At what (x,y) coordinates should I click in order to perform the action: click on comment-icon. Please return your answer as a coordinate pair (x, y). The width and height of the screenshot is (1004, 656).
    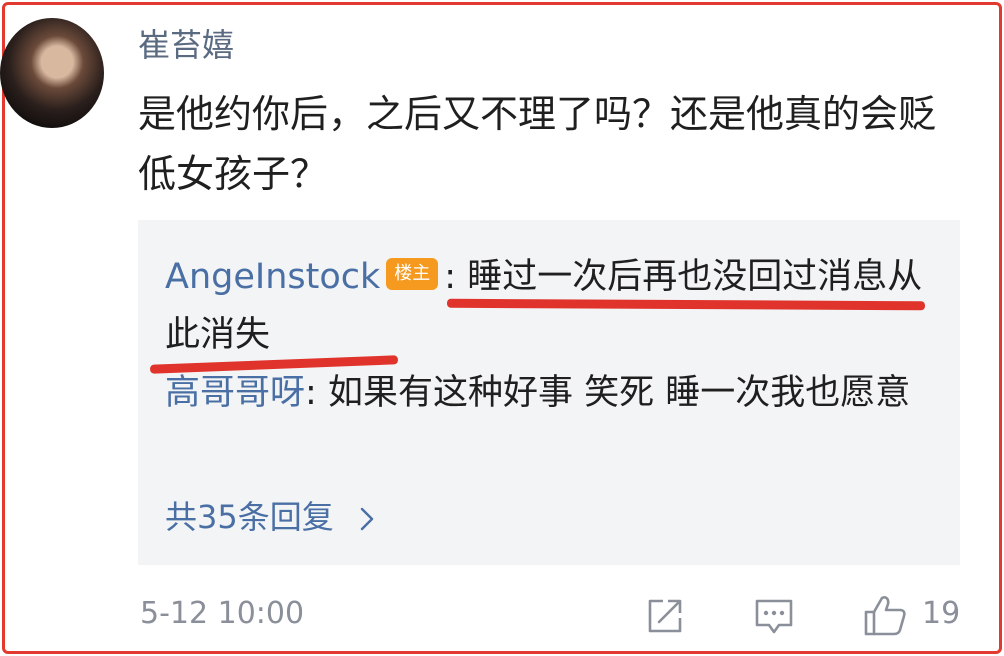
    Looking at the image, I should click on (774, 619).